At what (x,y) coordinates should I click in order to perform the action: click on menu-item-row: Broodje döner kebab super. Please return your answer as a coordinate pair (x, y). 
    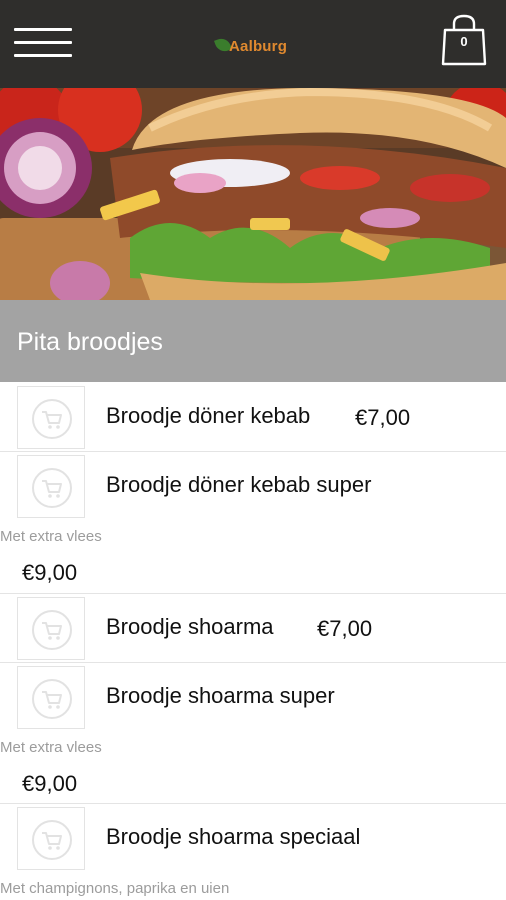
    Looking at the image, I should click on (253, 486).